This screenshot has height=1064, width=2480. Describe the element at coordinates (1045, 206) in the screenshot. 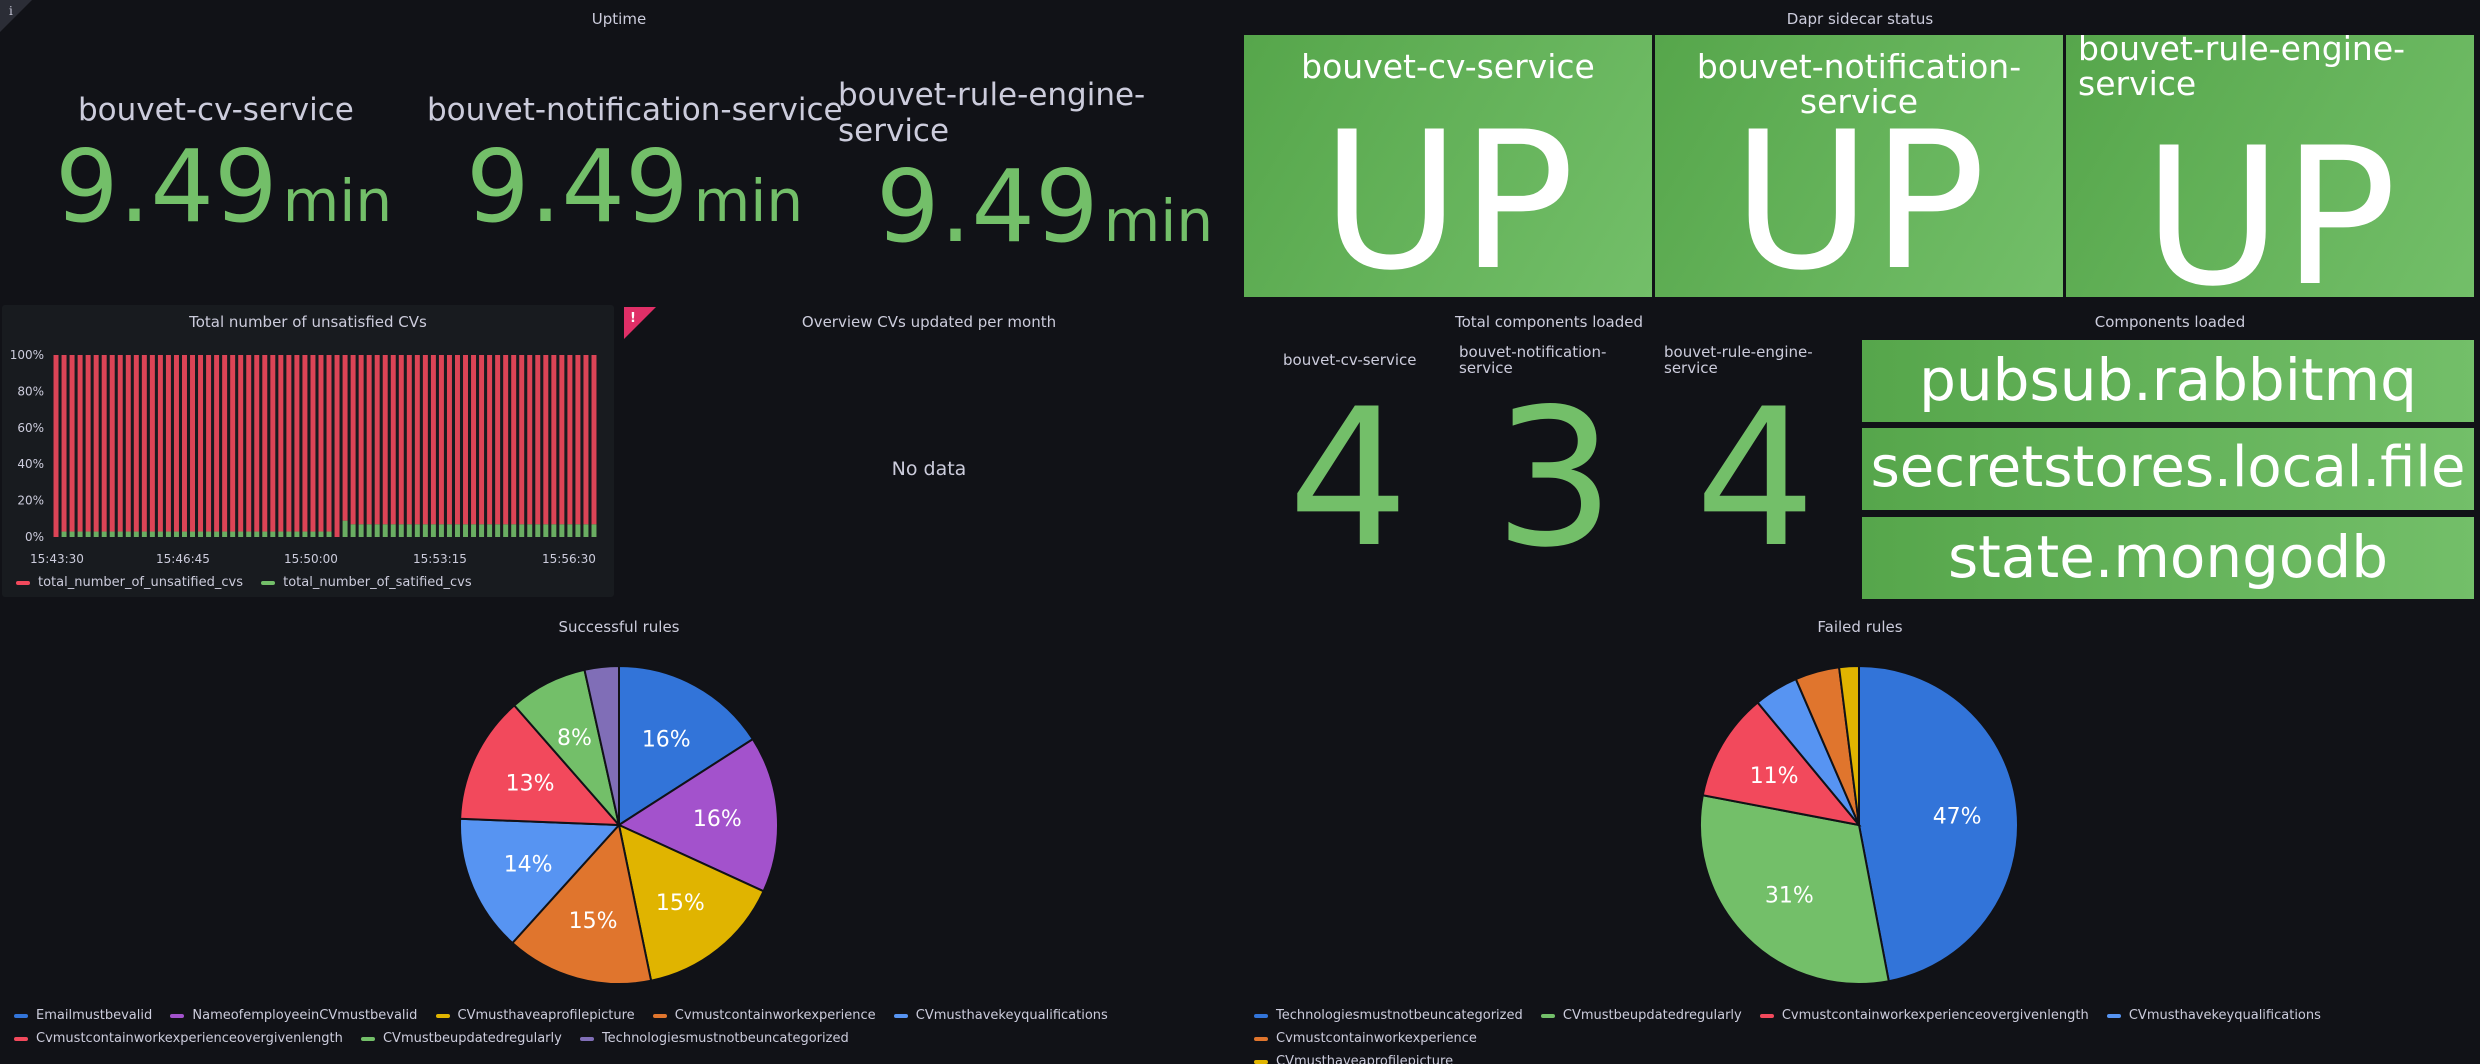

I see `uptime-value-rule-engine: 9.49 min` at that location.